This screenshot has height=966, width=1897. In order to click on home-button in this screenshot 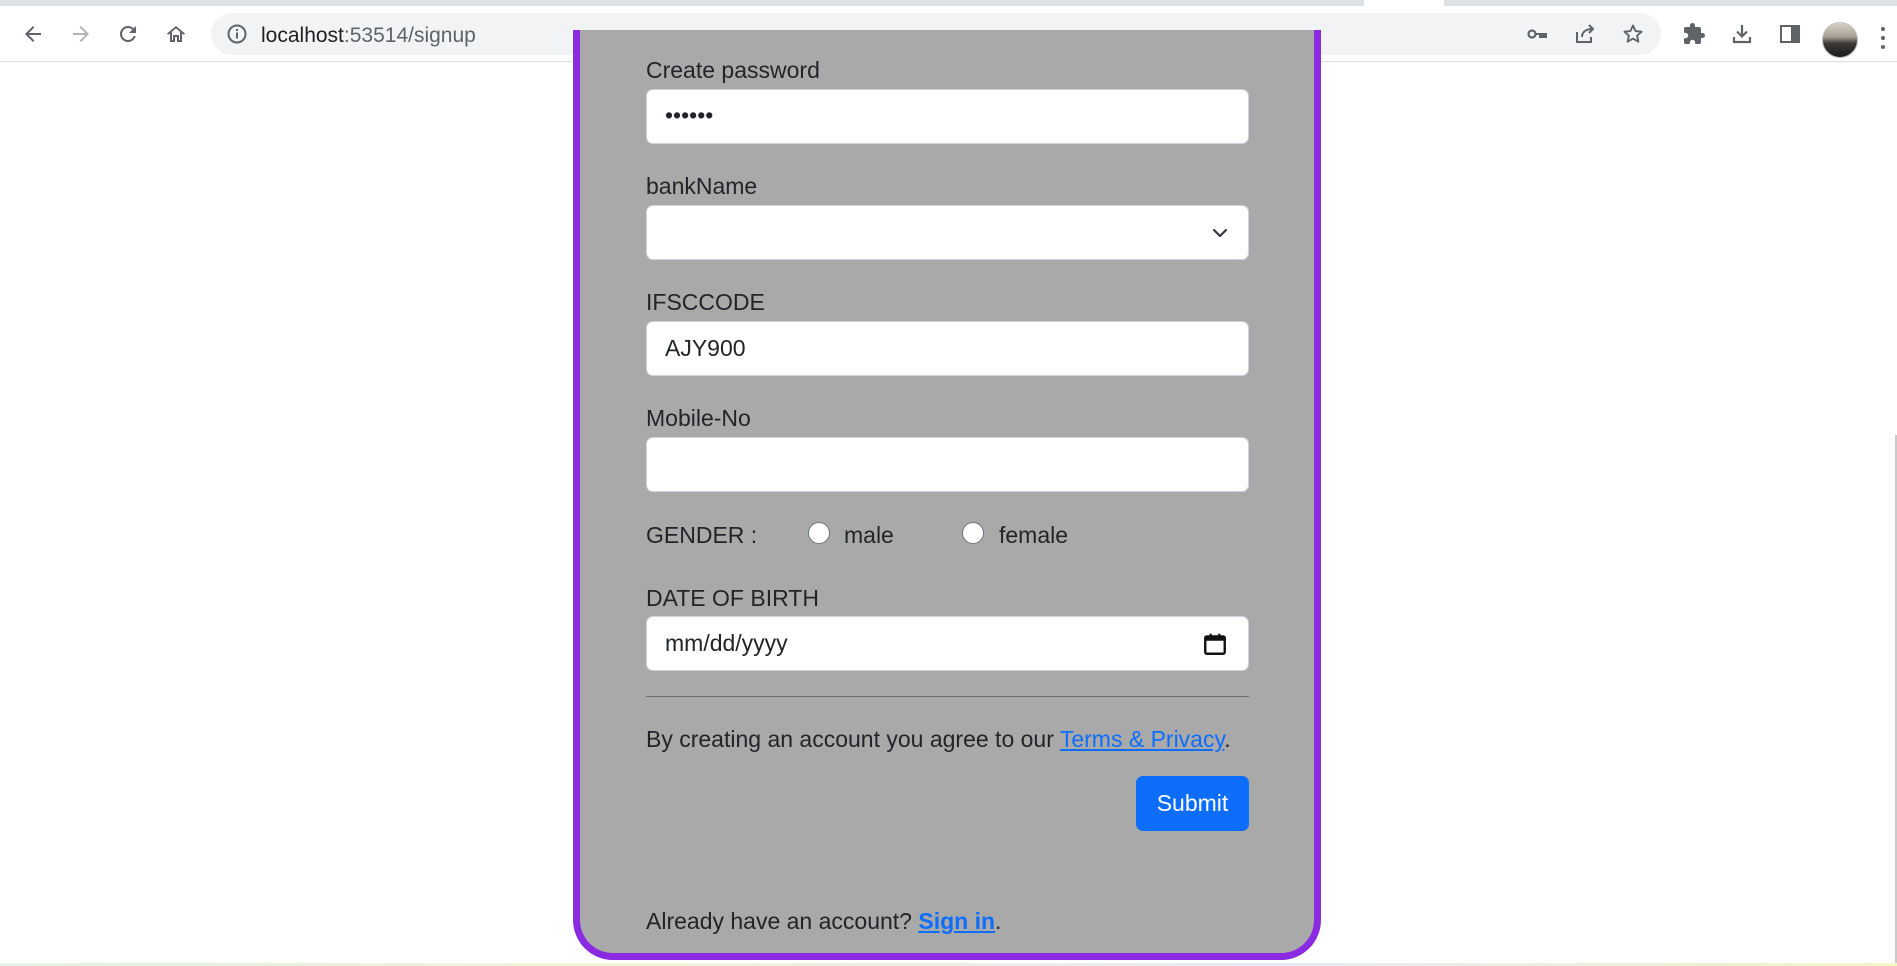, I will do `click(176, 34)`.